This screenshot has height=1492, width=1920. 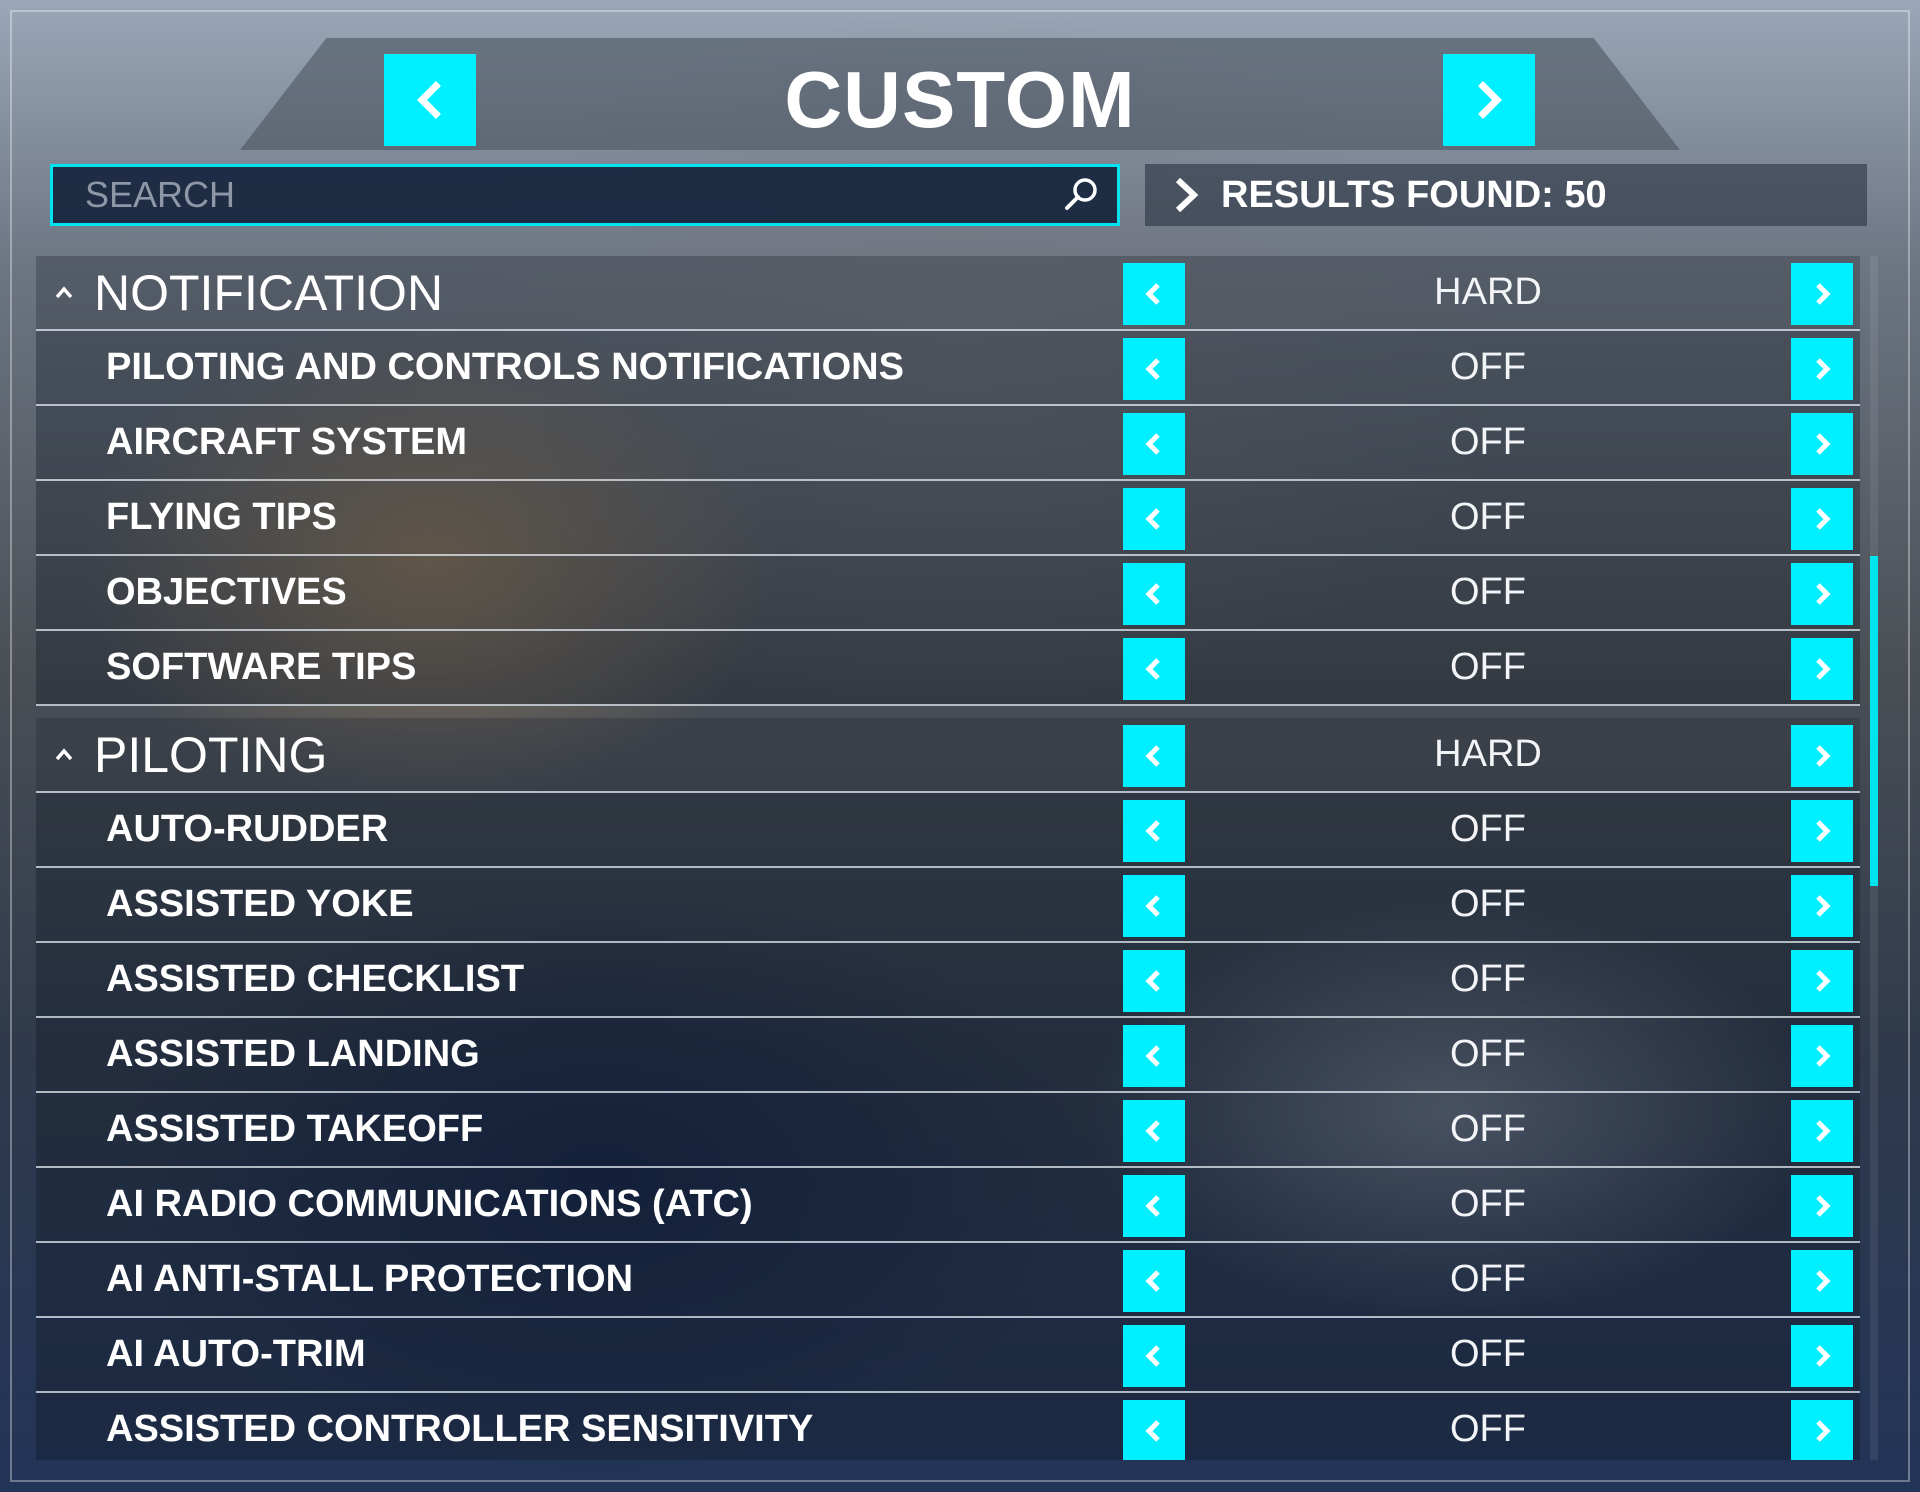 I want to click on setting-row: AIRCRAFT SYSTEM OFF, so click(x=948, y=443).